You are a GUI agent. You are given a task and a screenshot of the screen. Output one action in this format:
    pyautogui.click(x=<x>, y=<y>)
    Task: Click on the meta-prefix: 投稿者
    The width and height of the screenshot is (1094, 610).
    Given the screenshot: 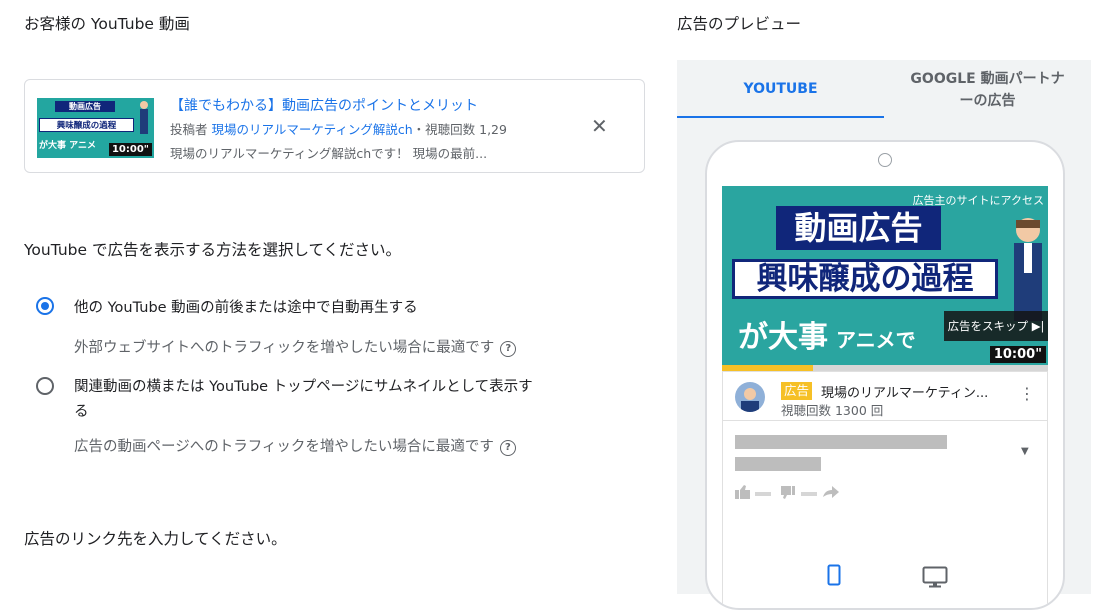 What is the action you would take?
    pyautogui.click(x=191, y=129)
    